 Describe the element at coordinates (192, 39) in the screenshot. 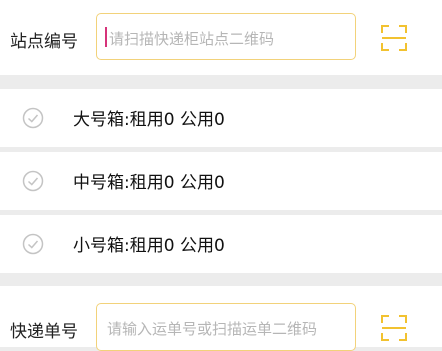

I see `station-placeholder: 请扫描快递柜站点二维码` at that location.